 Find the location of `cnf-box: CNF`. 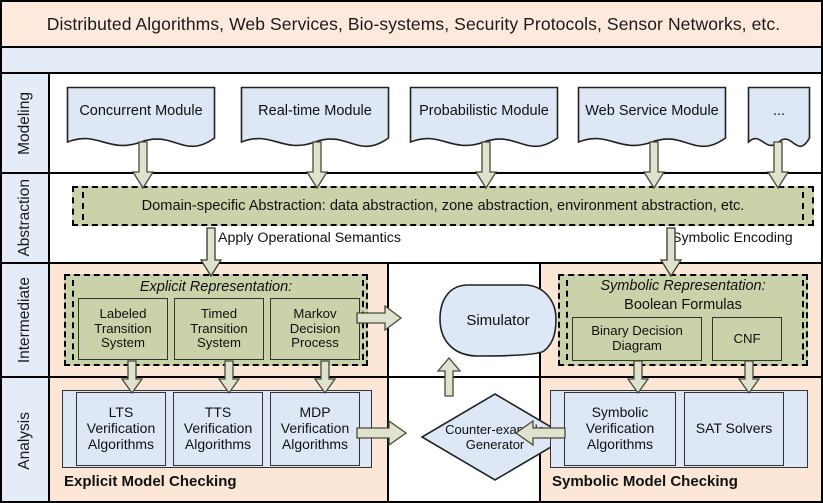

cnf-box: CNF is located at coordinates (747, 339).